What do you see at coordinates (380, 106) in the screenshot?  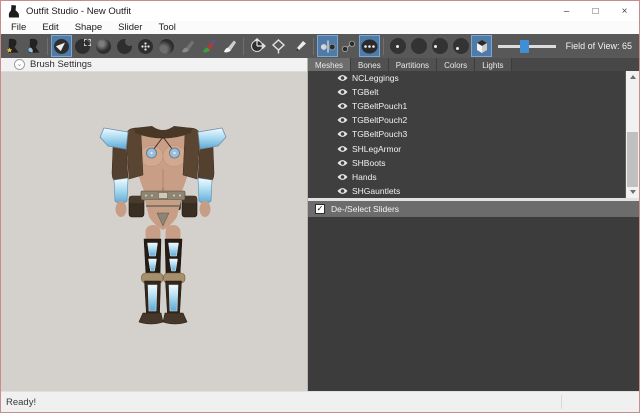 I see `mesh-name: TGBeltPouch1` at bounding box center [380, 106].